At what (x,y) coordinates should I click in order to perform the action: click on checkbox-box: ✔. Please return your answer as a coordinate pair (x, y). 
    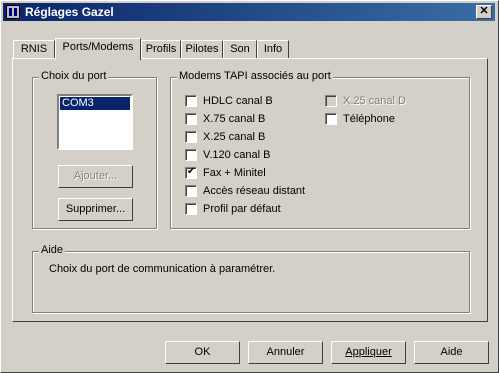
    Looking at the image, I should click on (191, 172).